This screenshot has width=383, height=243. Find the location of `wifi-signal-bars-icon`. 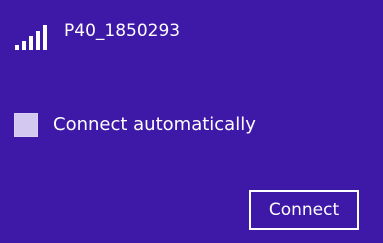

wifi-signal-bars-icon is located at coordinates (31, 37).